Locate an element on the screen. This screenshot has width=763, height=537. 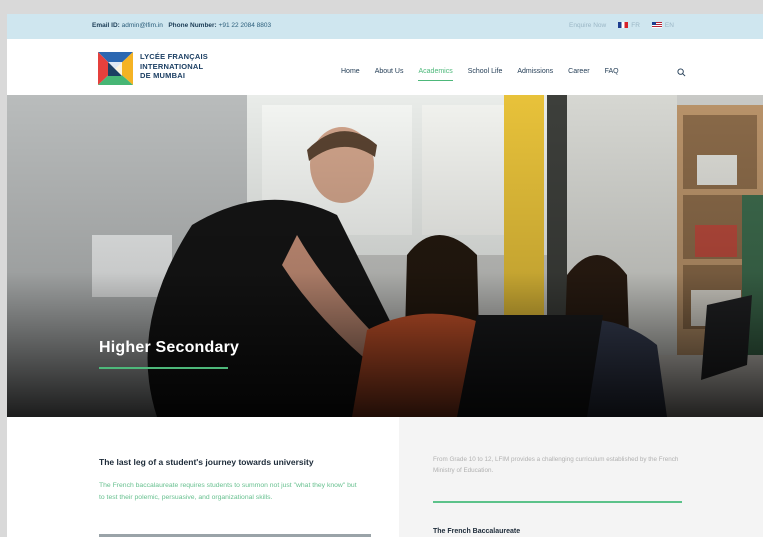
lang-en: EN is located at coordinates (662, 25).